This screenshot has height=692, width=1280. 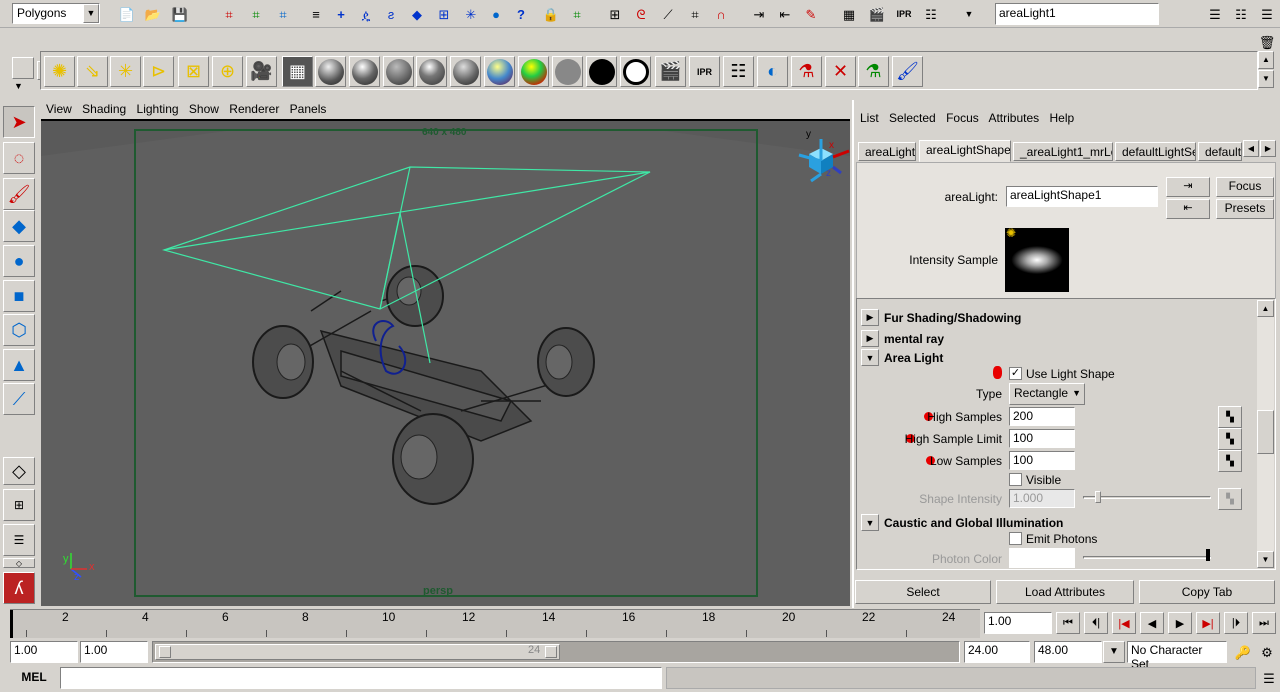 What do you see at coordinates (759, 14) in the screenshot?
I see `input-connections-icon: ⇥` at bounding box center [759, 14].